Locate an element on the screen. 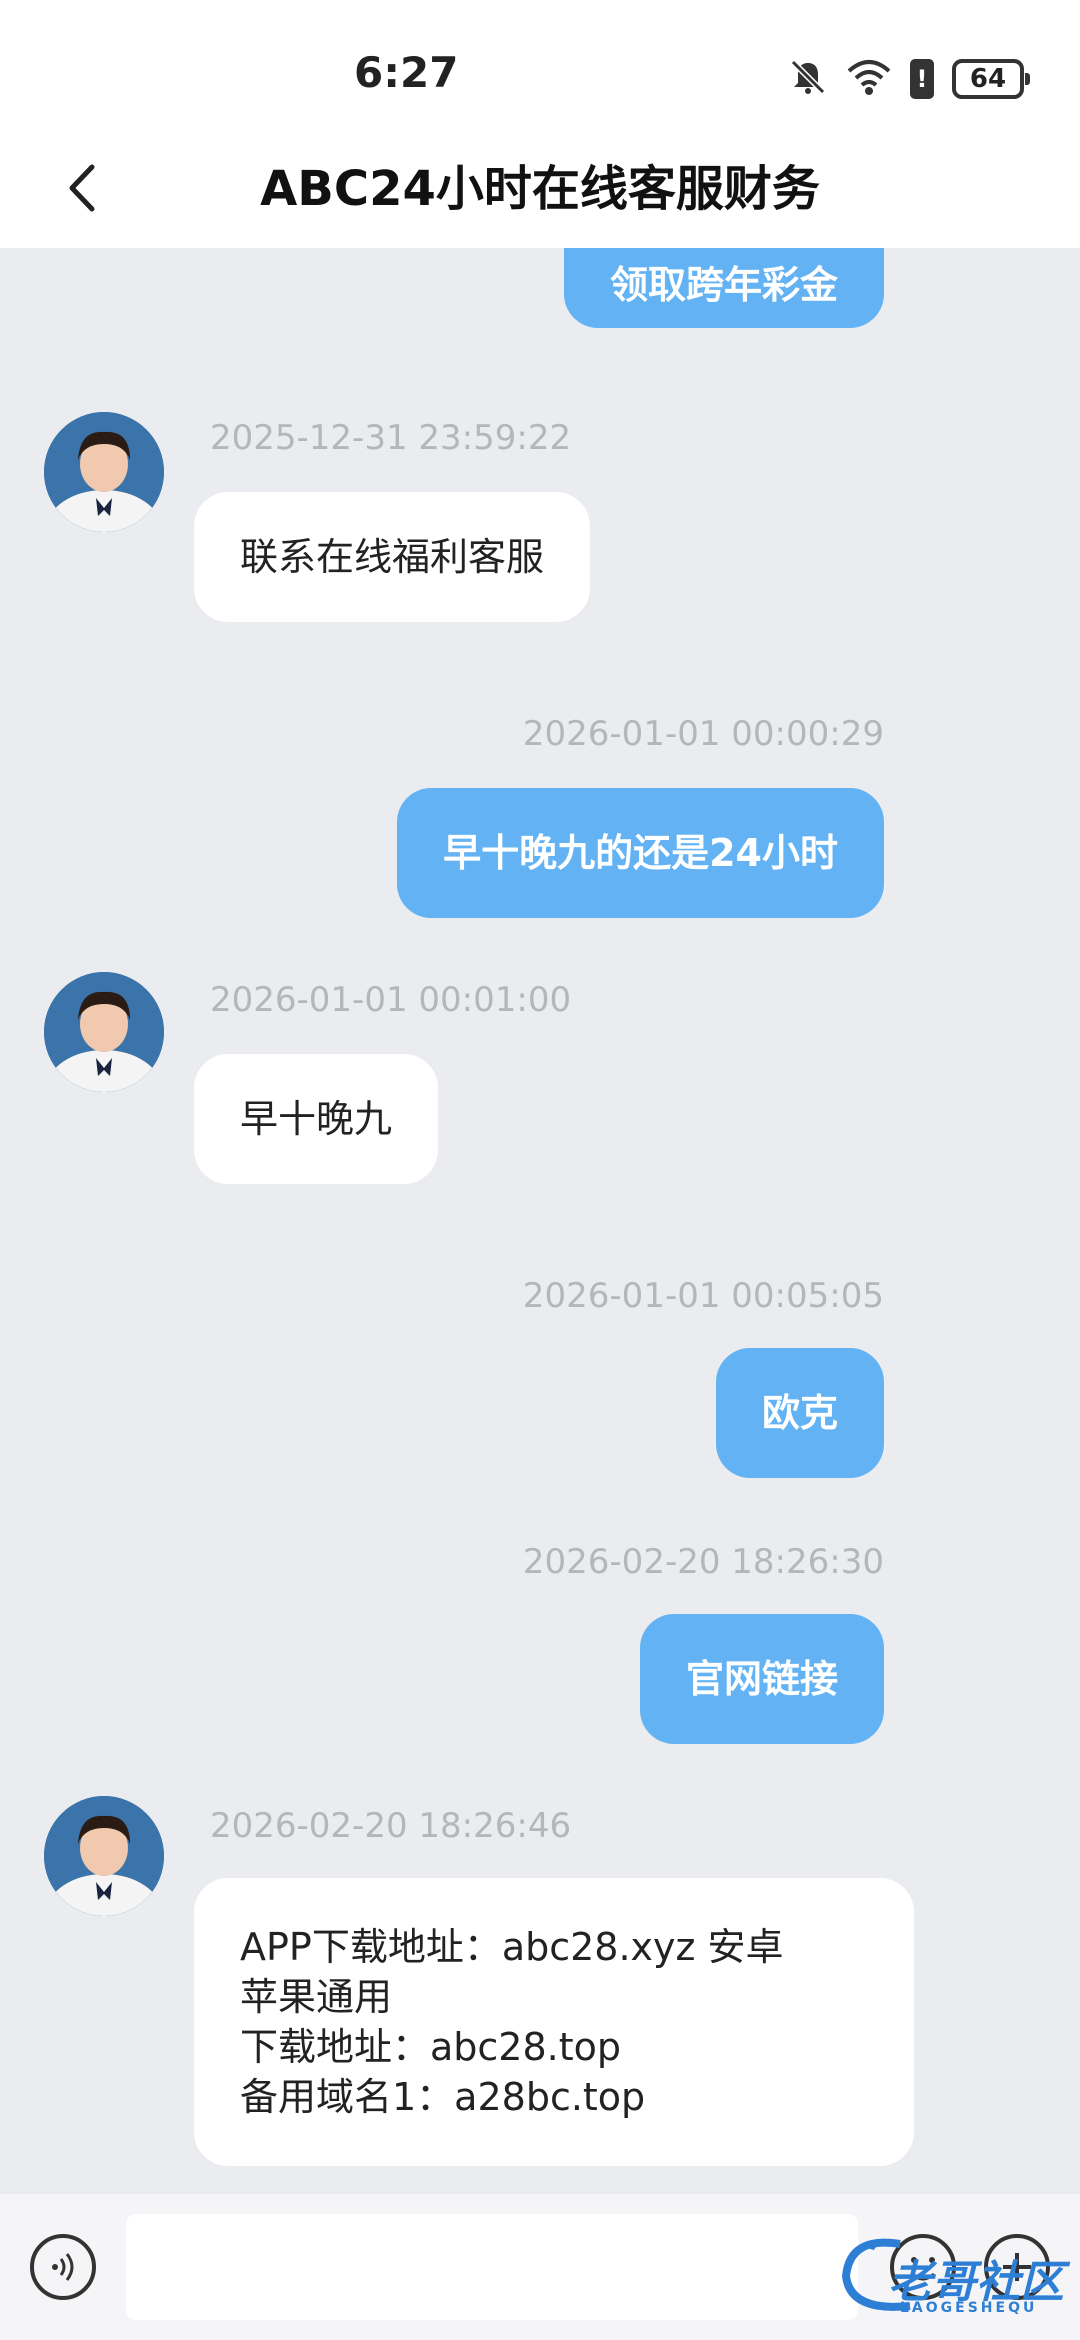  battery-alert-icon: ! is located at coordinates (922, 79).